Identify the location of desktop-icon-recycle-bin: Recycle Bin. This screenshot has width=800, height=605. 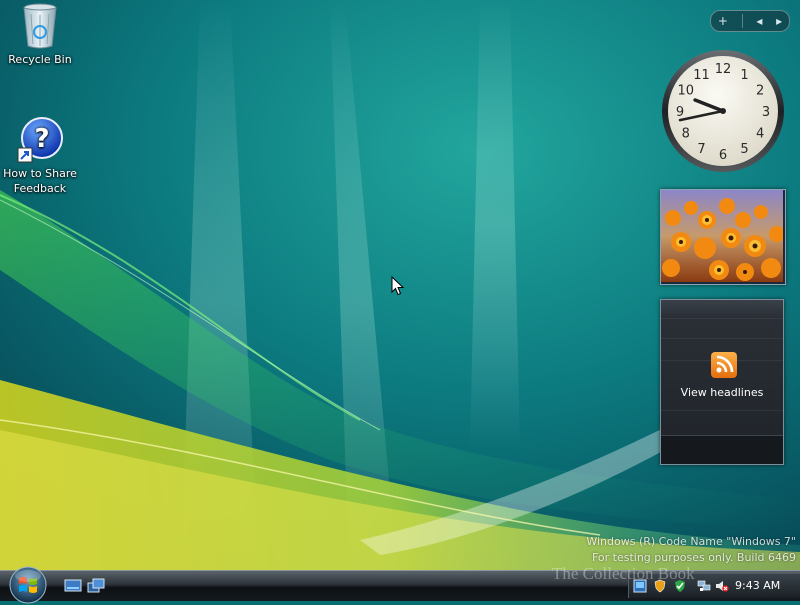
(41, 34).